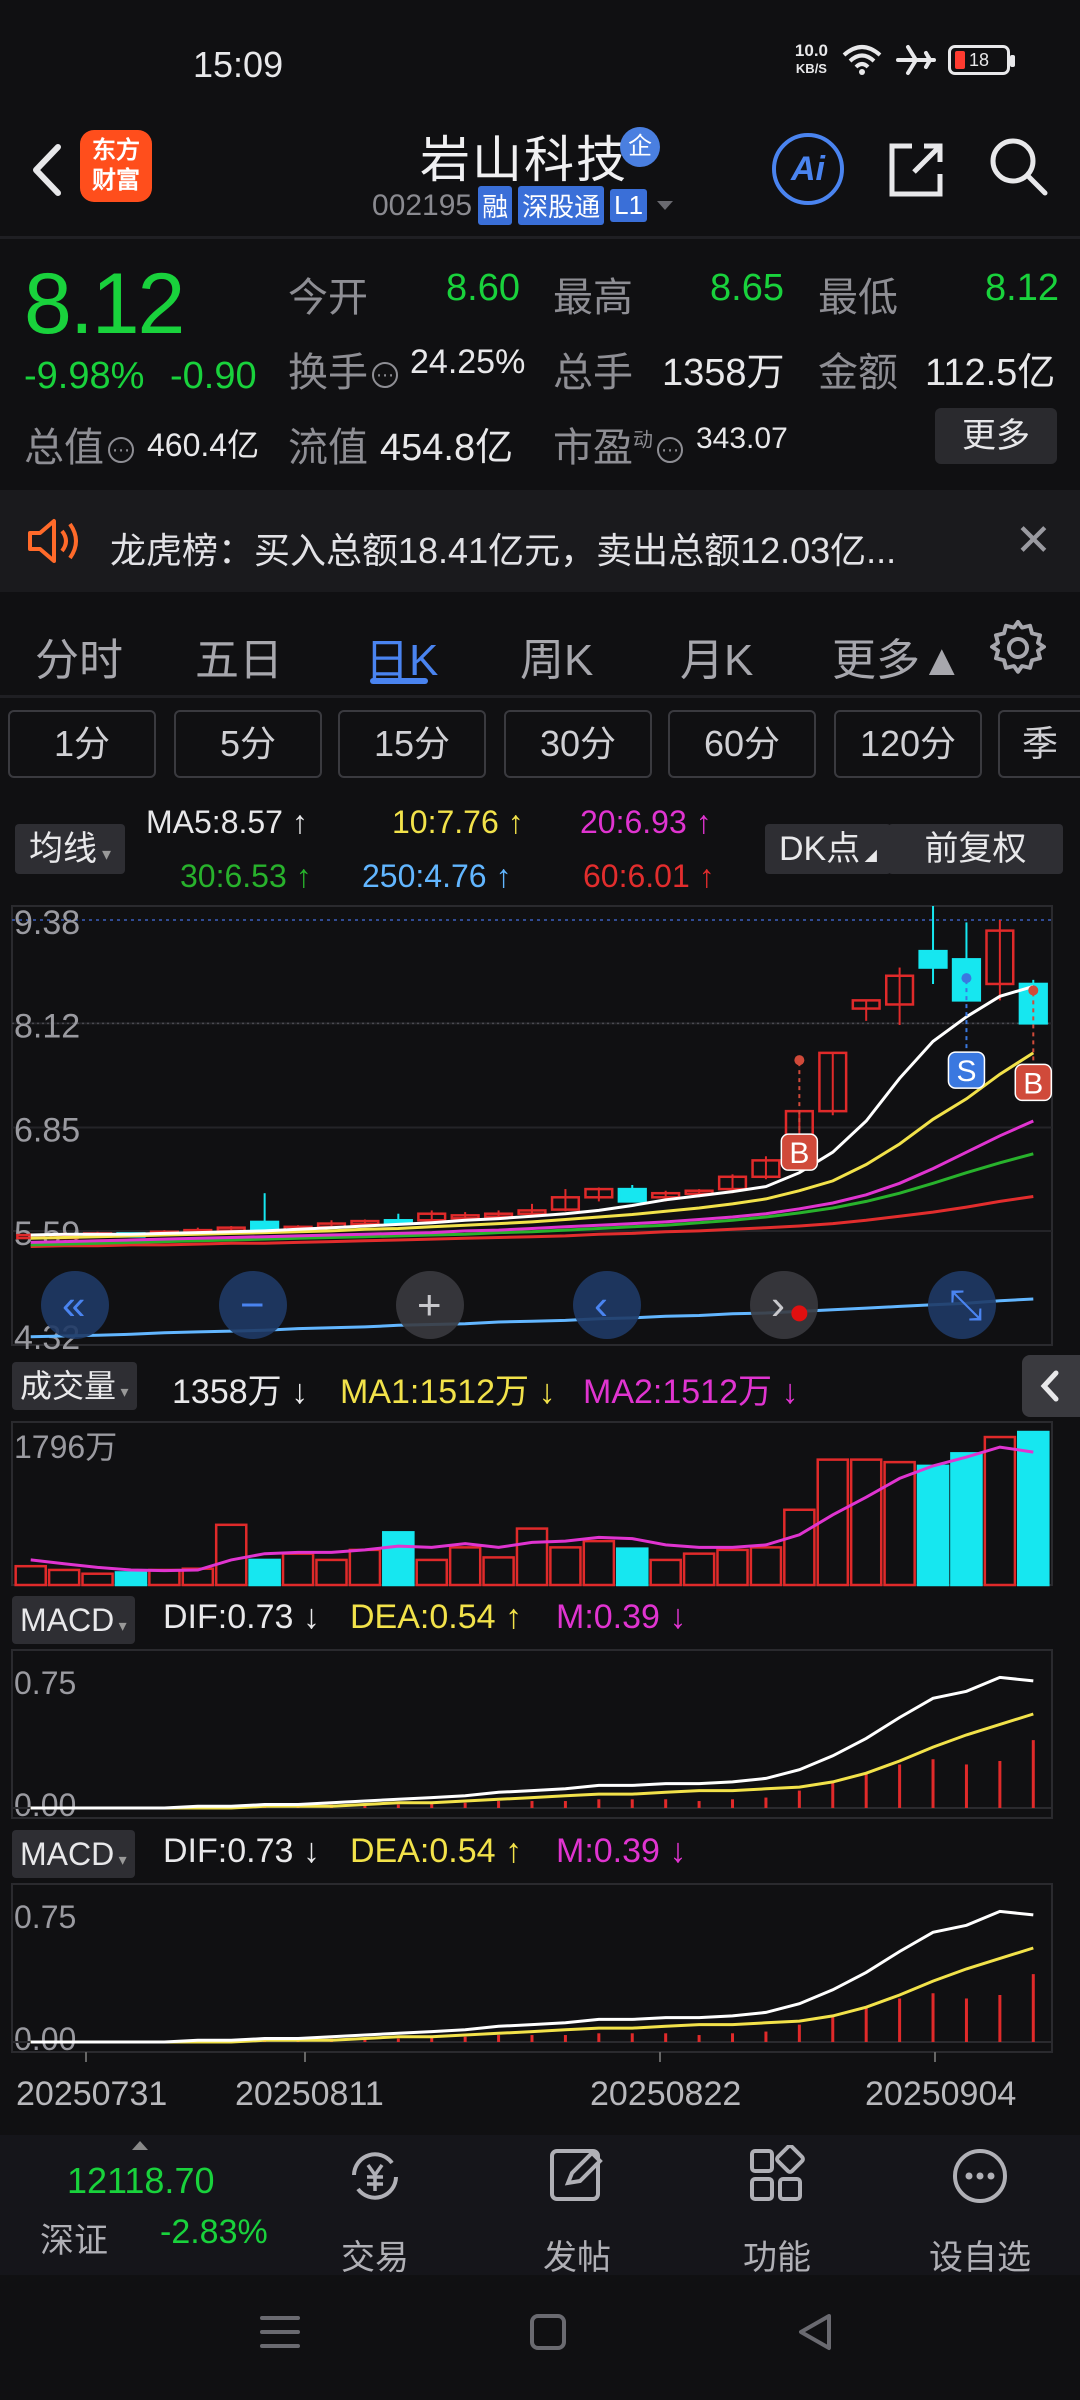 This screenshot has width=1080, height=2400. I want to click on ma10-value: 10:7.76 ↑, so click(458, 822).